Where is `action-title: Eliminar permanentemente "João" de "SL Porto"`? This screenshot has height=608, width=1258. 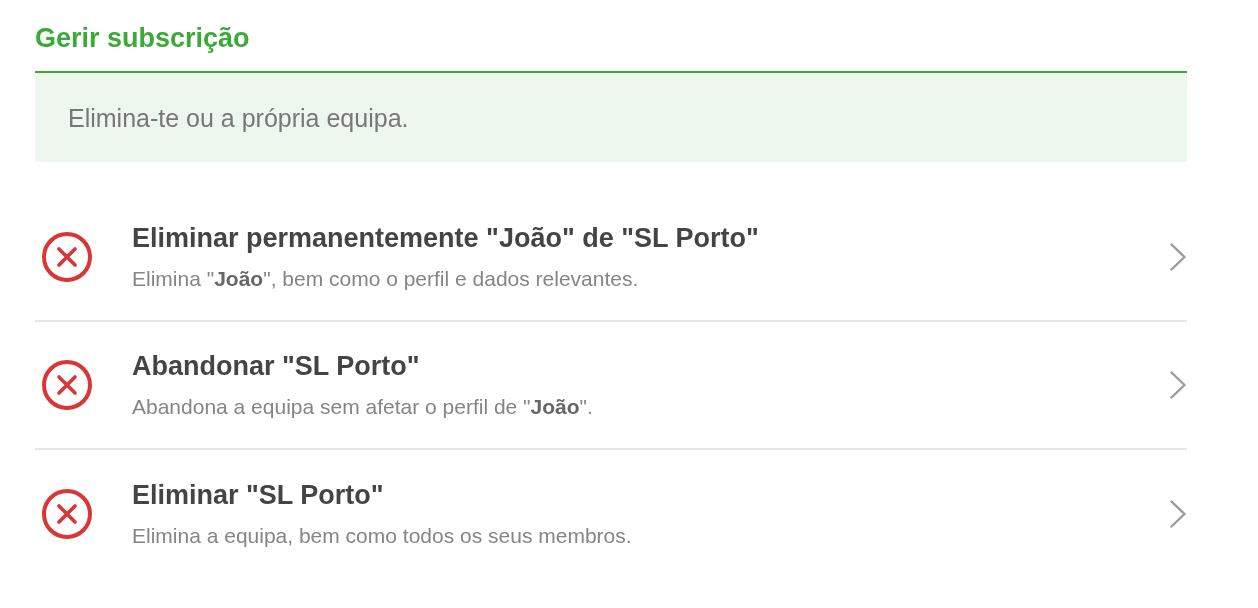
action-title: Eliminar permanentemente "João" de "SL Porto" is located at coordinates (445, 238).